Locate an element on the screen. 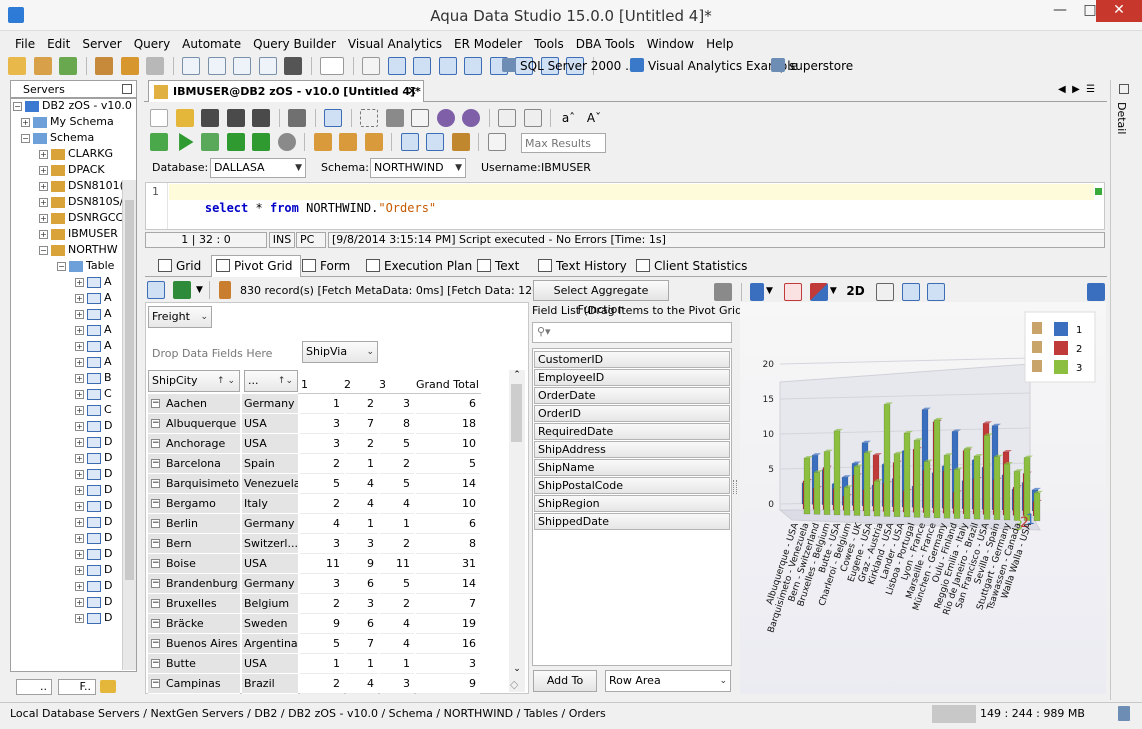  chart-2d-toggle: 2D is located at coordinates (855, 291).